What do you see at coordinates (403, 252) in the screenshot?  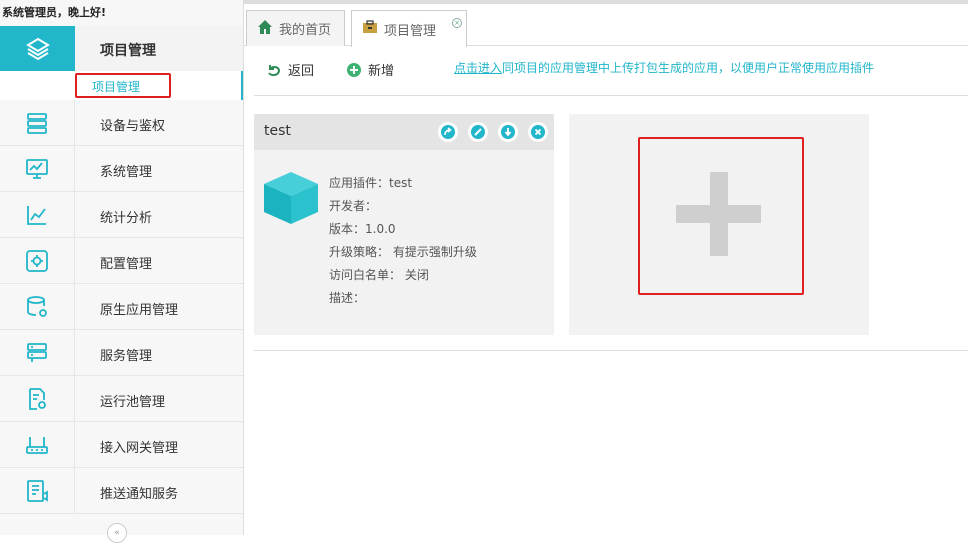 I see `info-upgrade-policy: 升级策略： 有提示强制升级` at bounding box center [403, 252].